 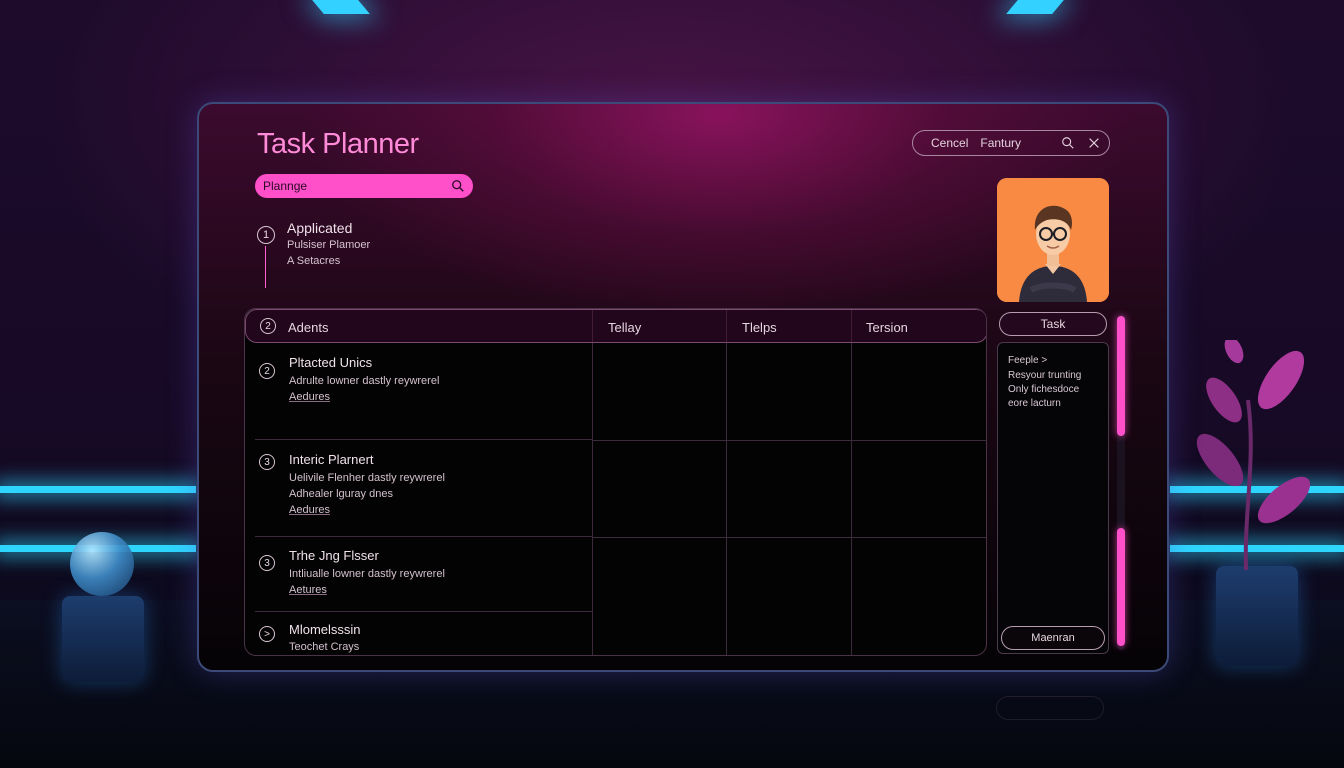 I want to click on cancel-button: Cencel, so click(x=949, y=143).